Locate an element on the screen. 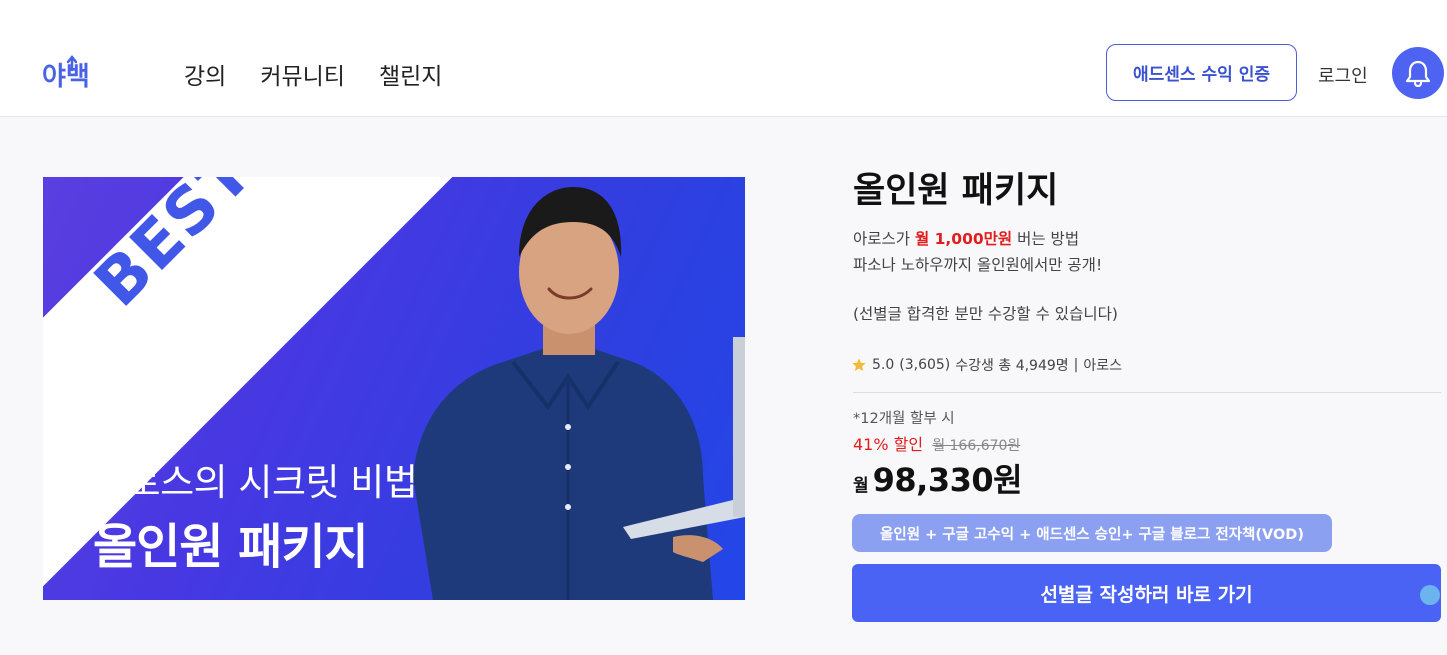  svg-text: 야백 is located at coordinates (66, 77).